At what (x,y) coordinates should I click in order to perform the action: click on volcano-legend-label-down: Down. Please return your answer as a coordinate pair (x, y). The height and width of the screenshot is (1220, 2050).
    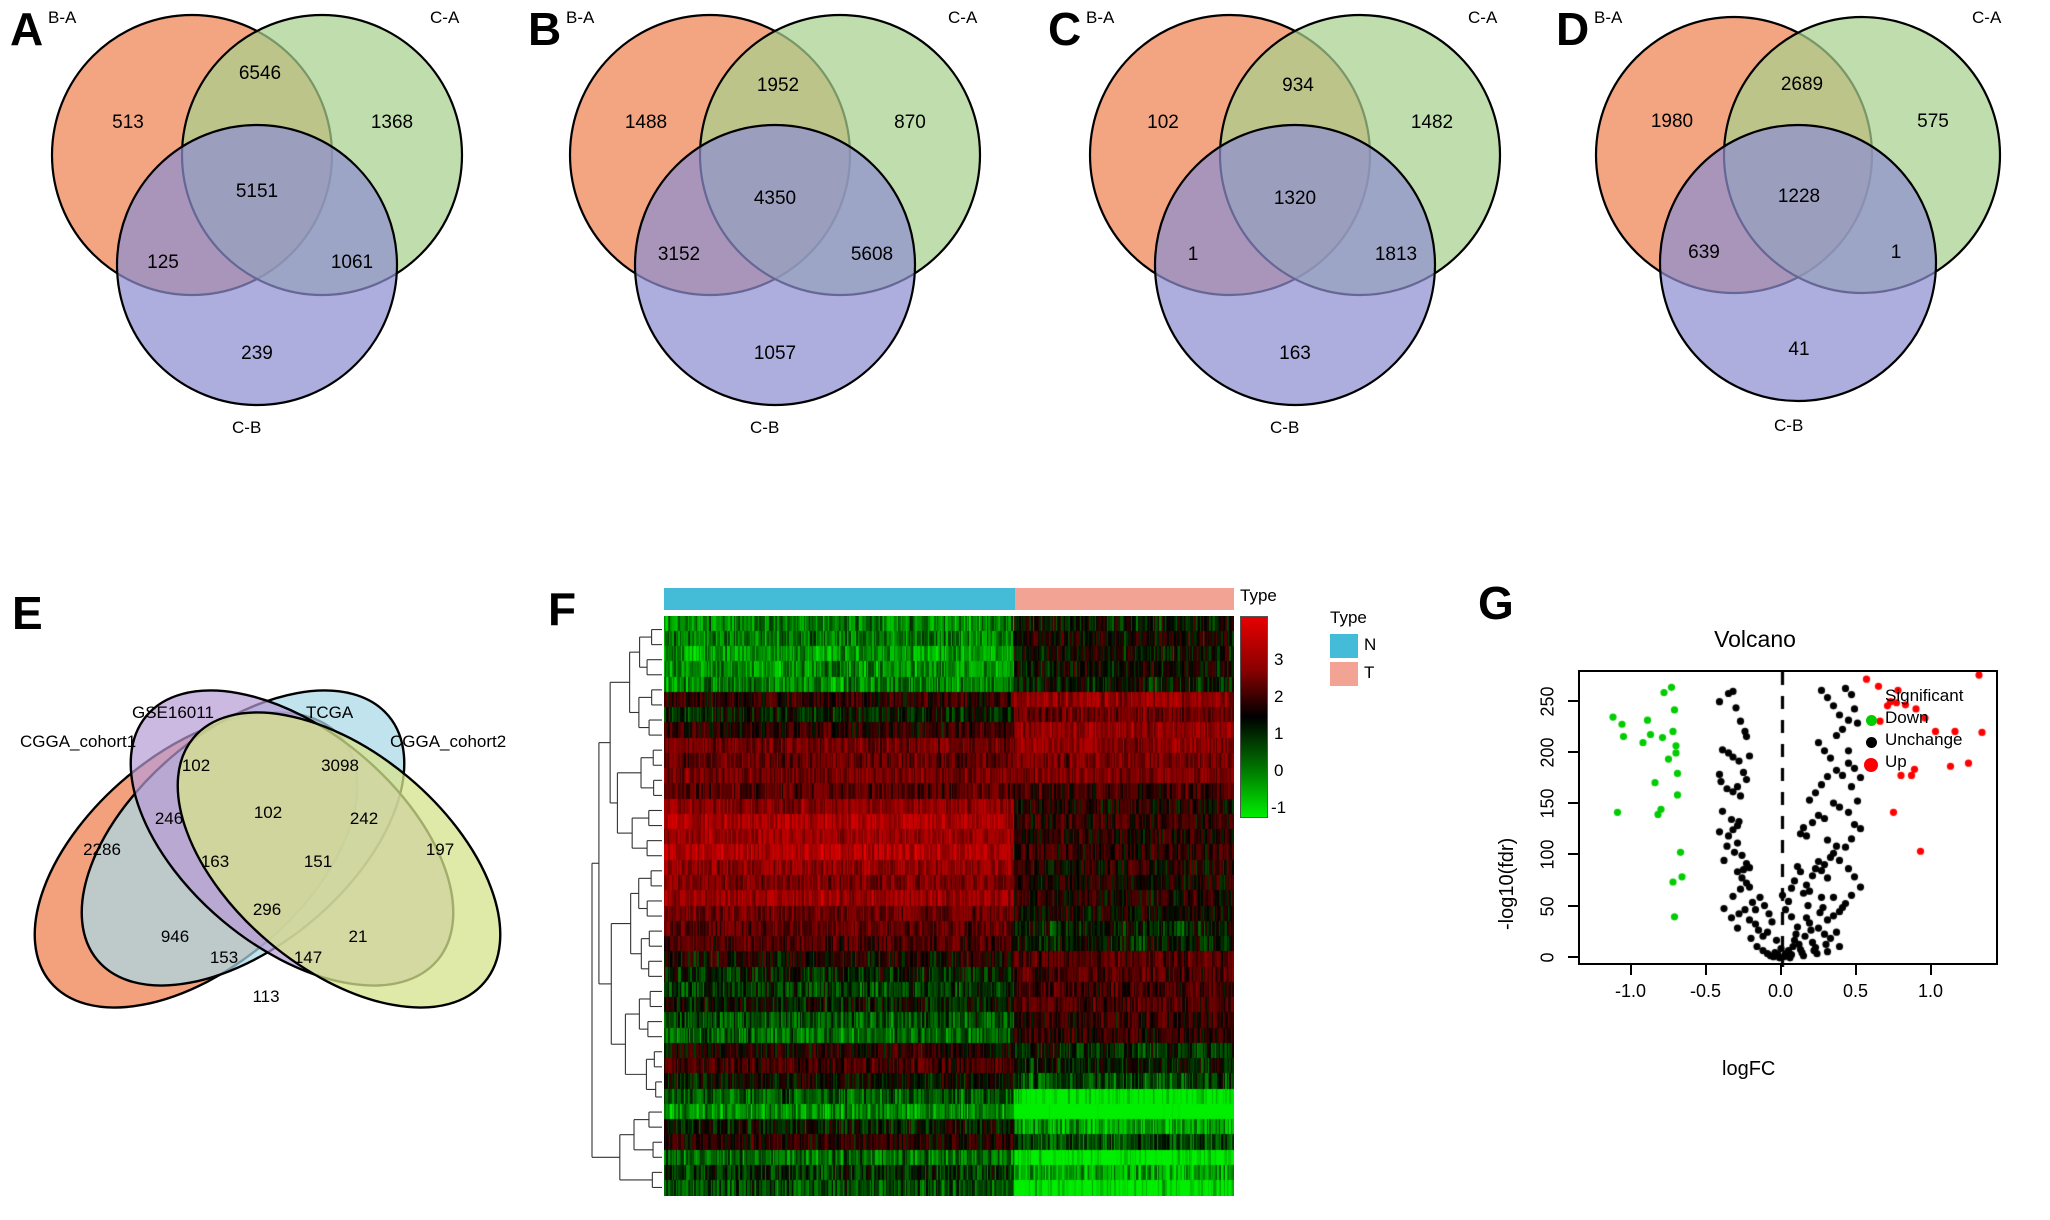
    Looking at the image, I should click on (1907, 717).